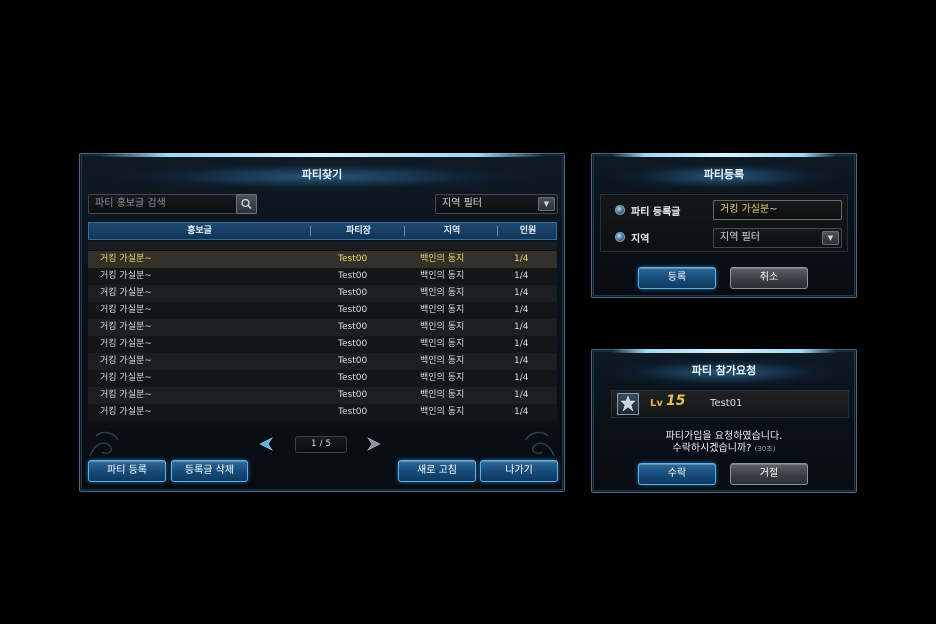 The width and height of the screenshot is (936, 624). What do you see at coordinates (519, 471) in the screenshot?
I see `exit-button: 나가기` at bounding box center [519, 471].